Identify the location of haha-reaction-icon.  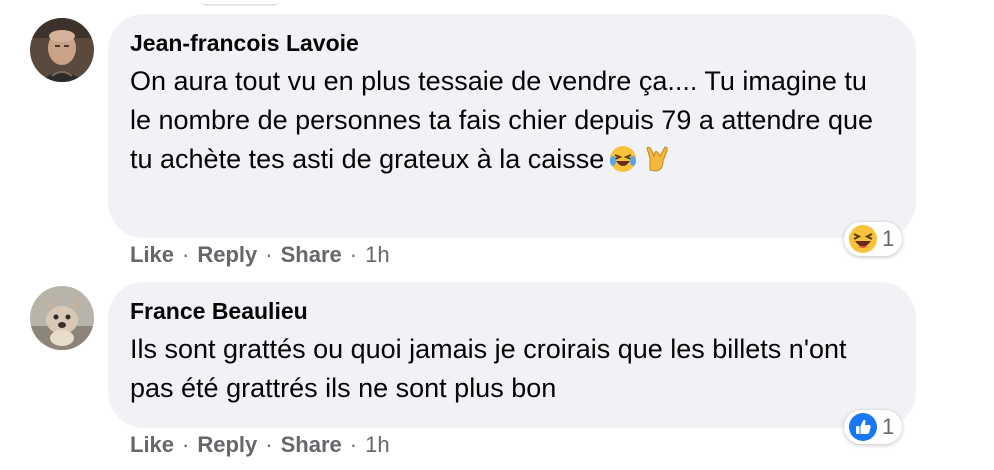
(863, 239).